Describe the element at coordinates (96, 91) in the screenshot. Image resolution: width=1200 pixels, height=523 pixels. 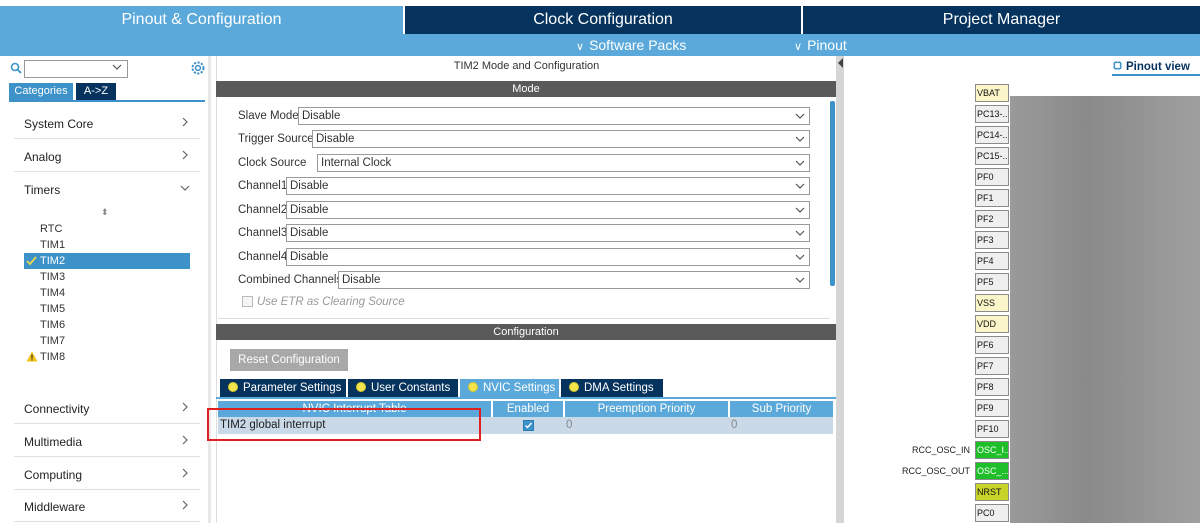
I see `tab-a-to-z: A->Z` at that location.